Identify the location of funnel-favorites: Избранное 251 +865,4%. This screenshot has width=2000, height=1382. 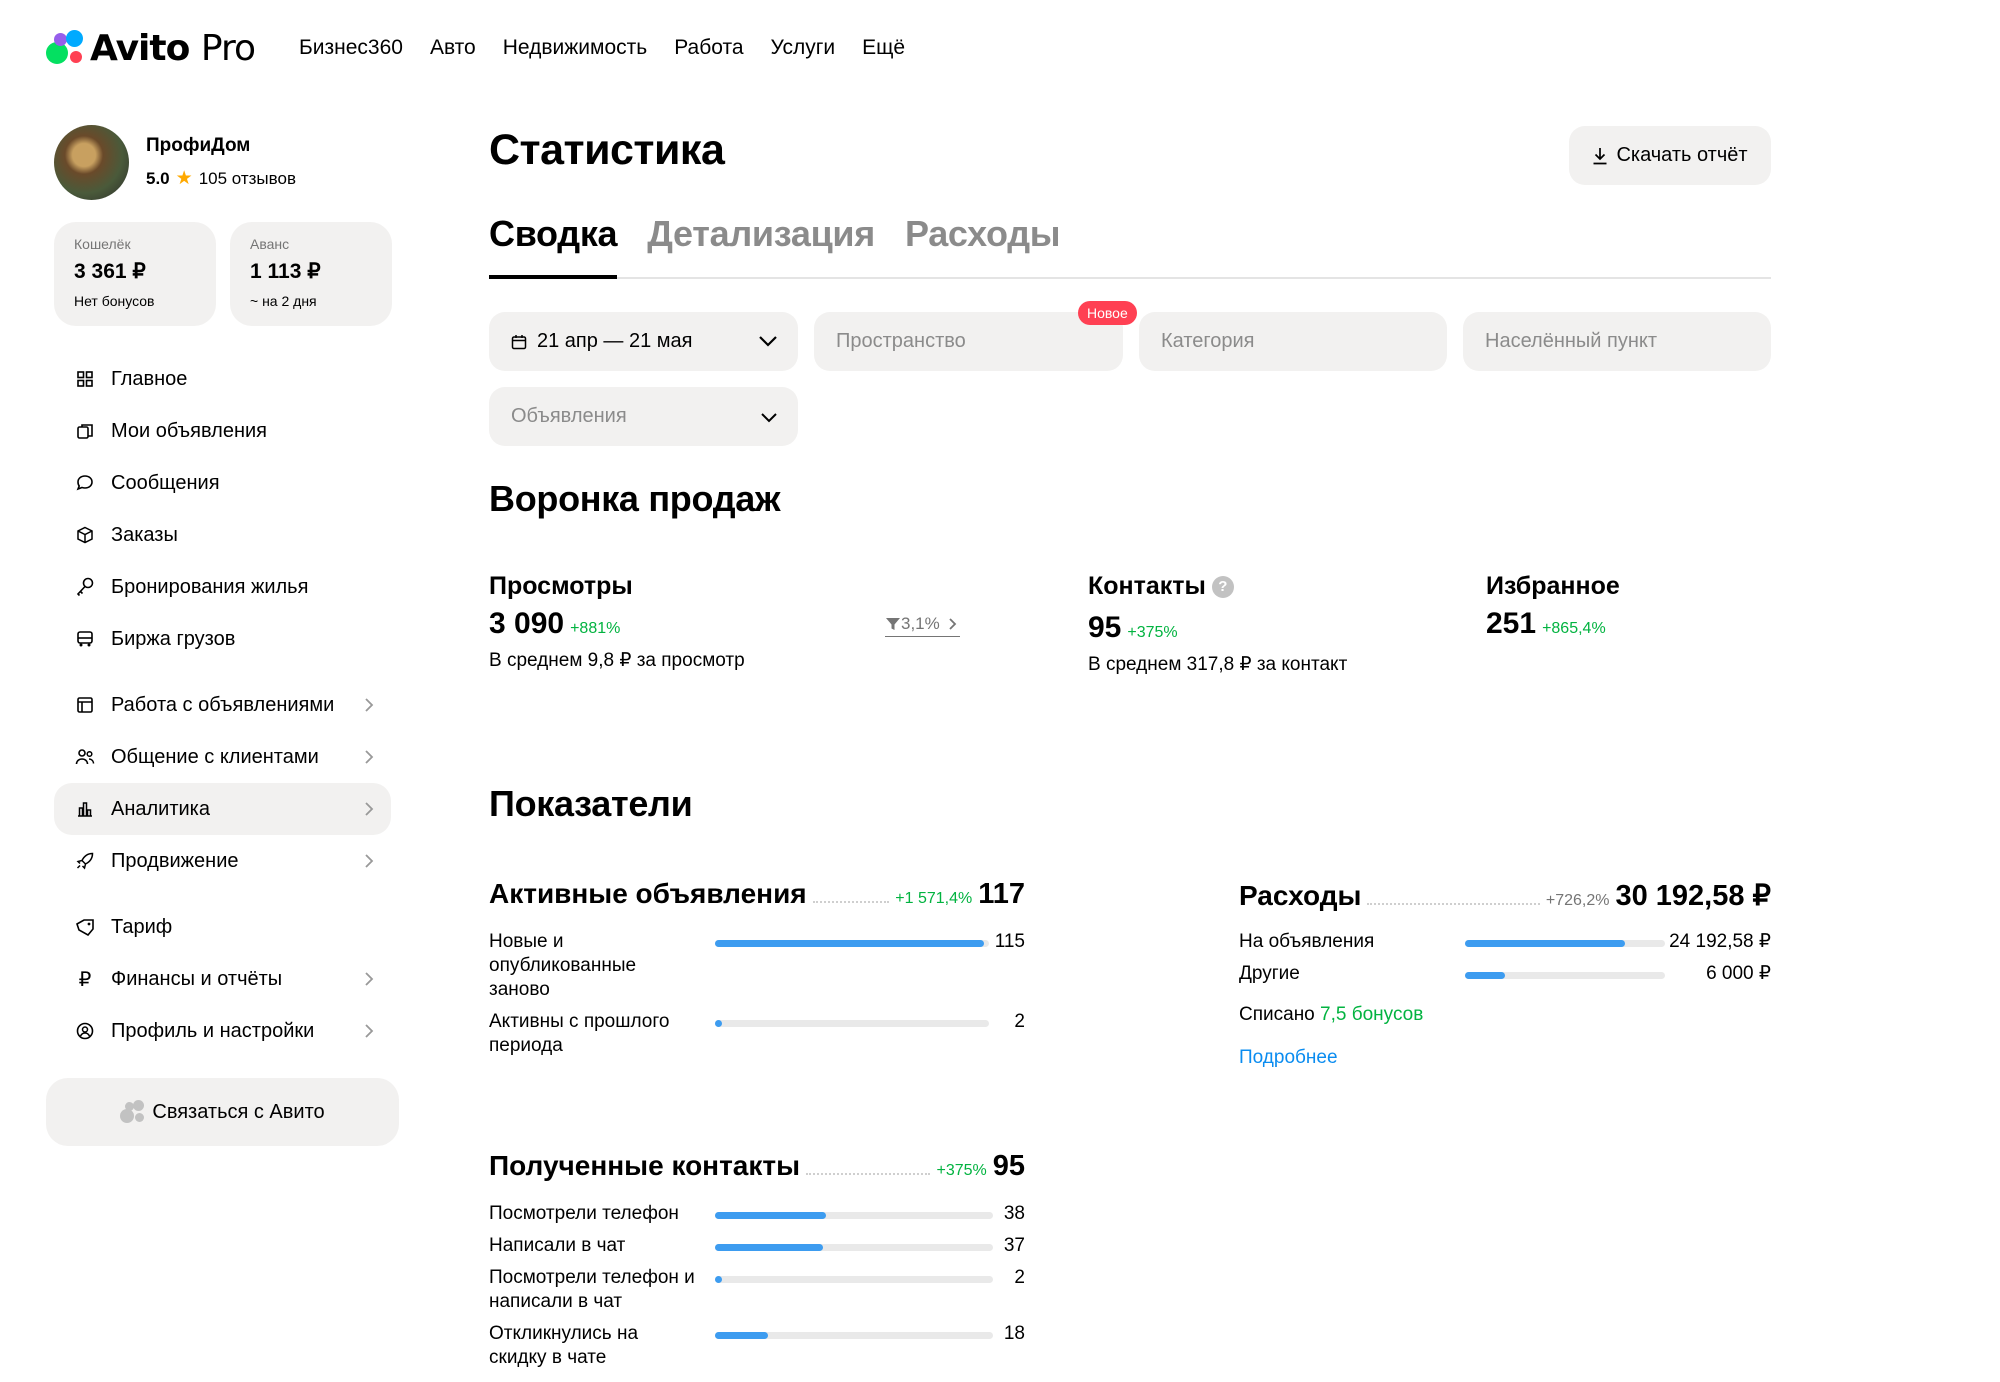
(1553, 606).